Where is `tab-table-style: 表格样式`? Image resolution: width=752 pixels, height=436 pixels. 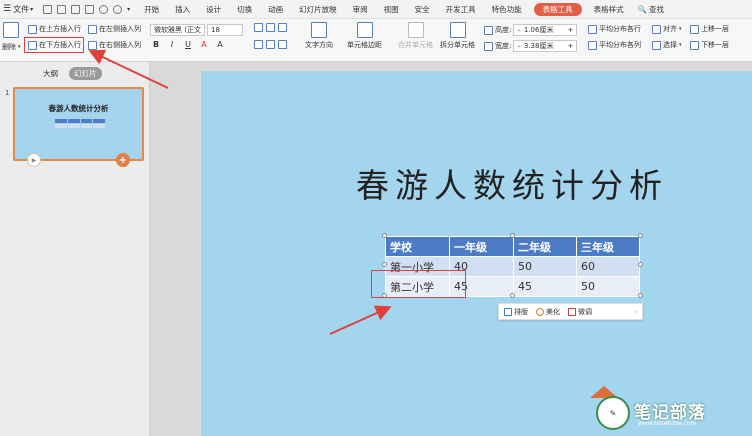 tab-table-style: 表格样式 is located at coordinates (609, 9).